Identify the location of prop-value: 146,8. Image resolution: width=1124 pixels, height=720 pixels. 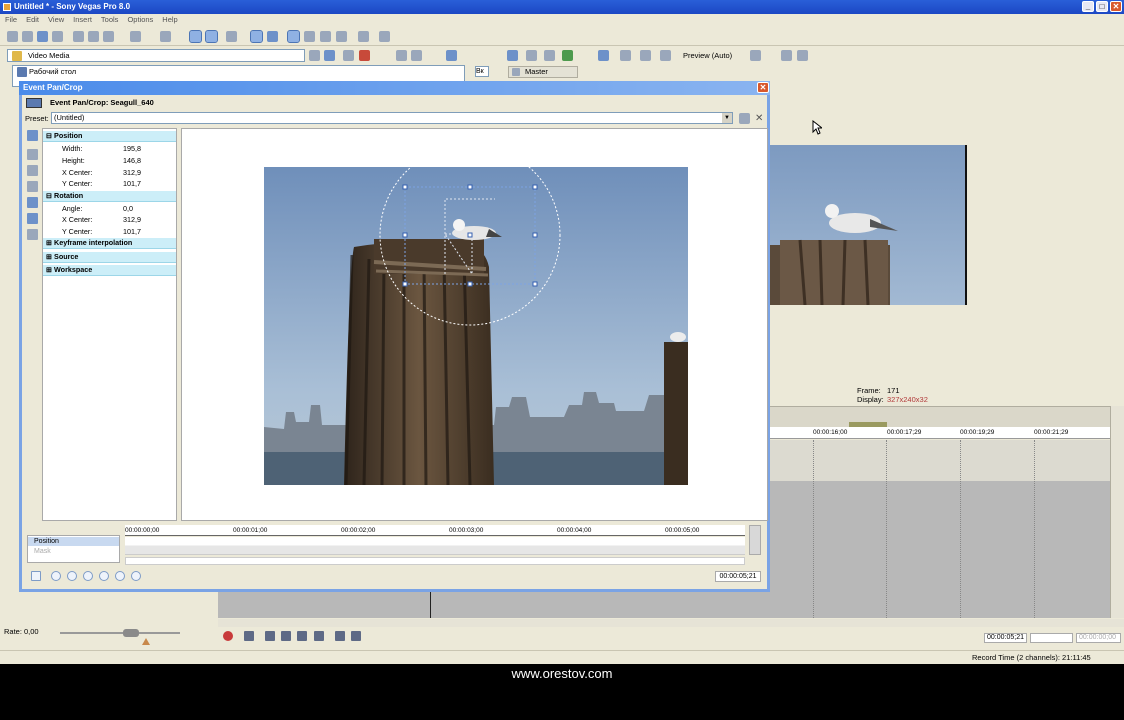
(132, 160).